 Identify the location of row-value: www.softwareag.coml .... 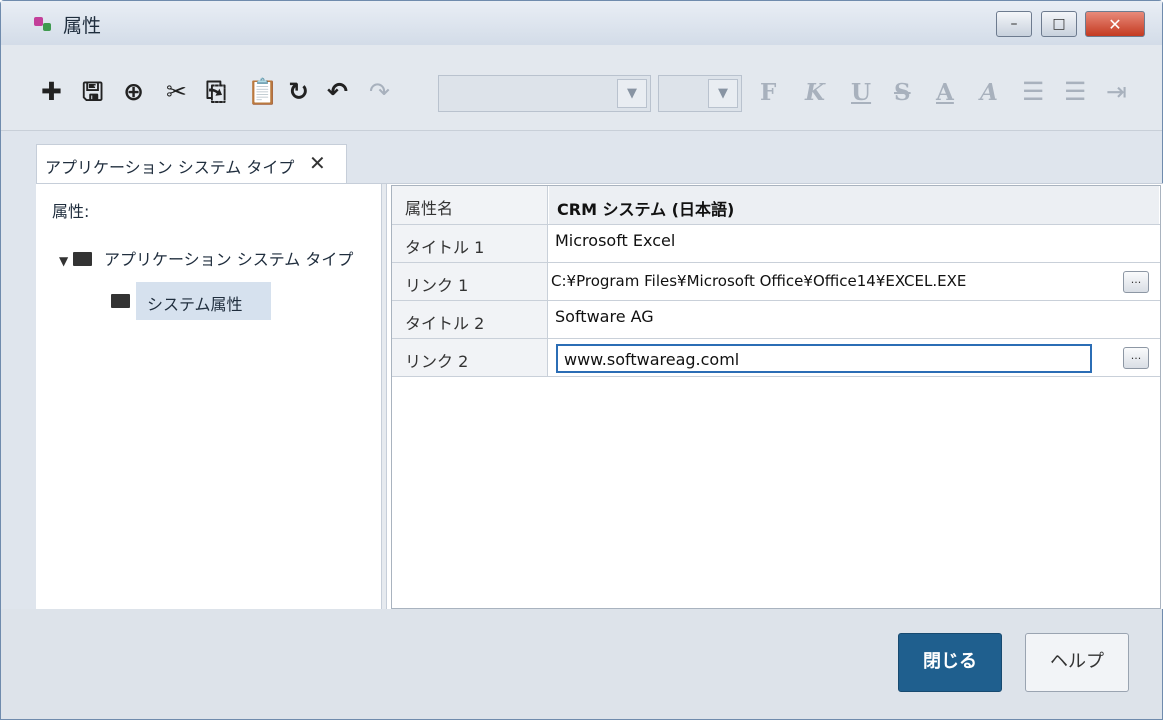
(854, 357).